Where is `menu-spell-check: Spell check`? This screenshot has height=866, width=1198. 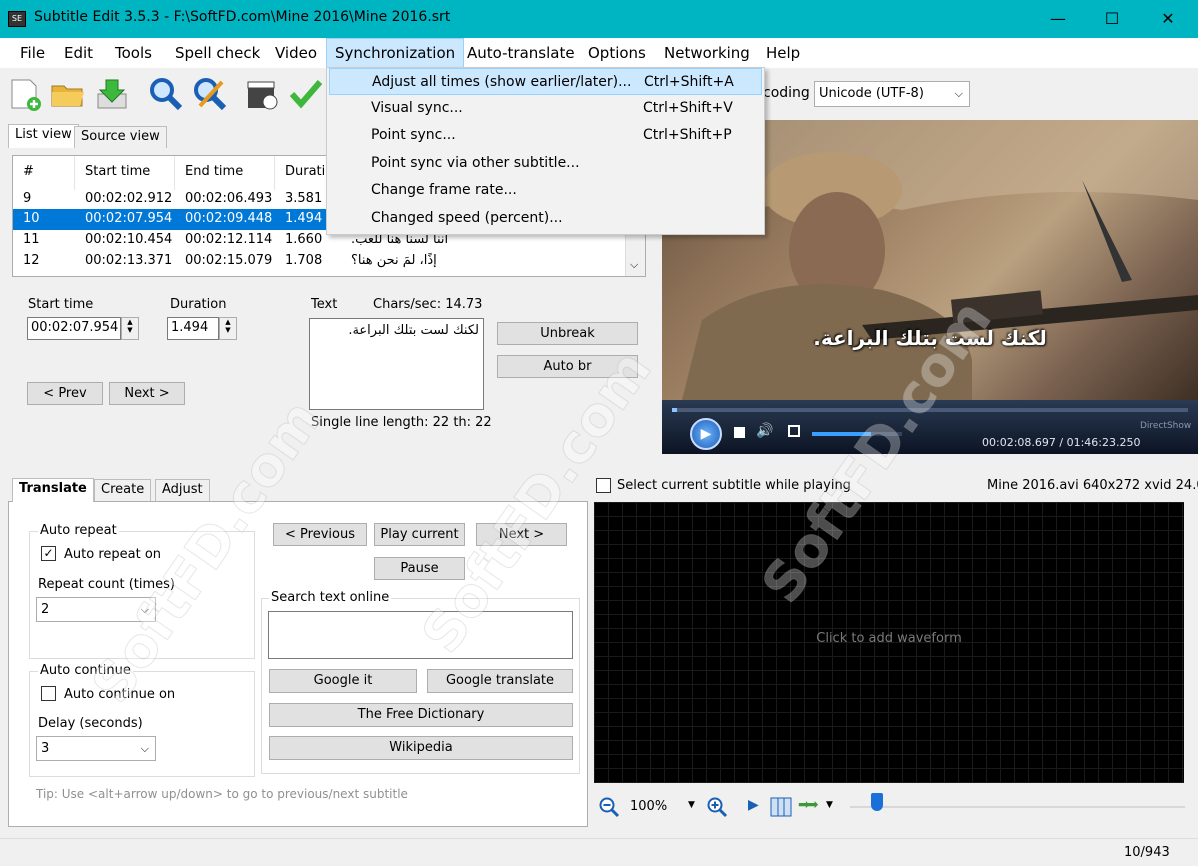 menu-spell-check: Spell check is located at coordinates (217, 53).